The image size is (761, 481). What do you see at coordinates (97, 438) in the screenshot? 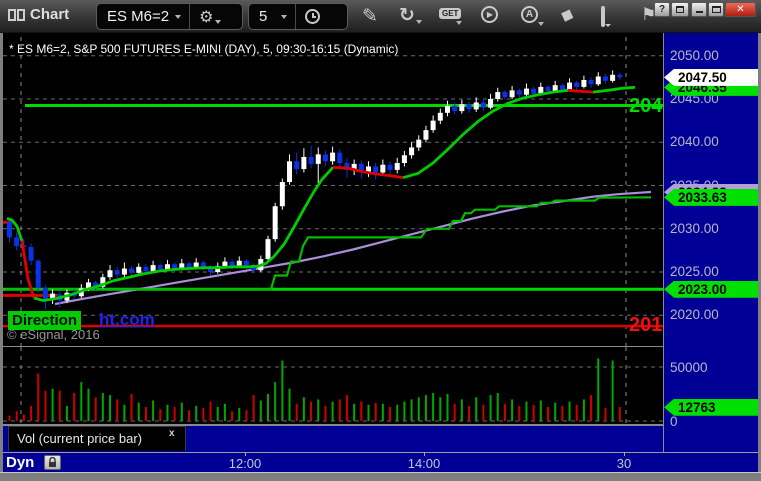
I see `tab-volume-study: Vol (current price bar) x` at bounding box center [97, 438].